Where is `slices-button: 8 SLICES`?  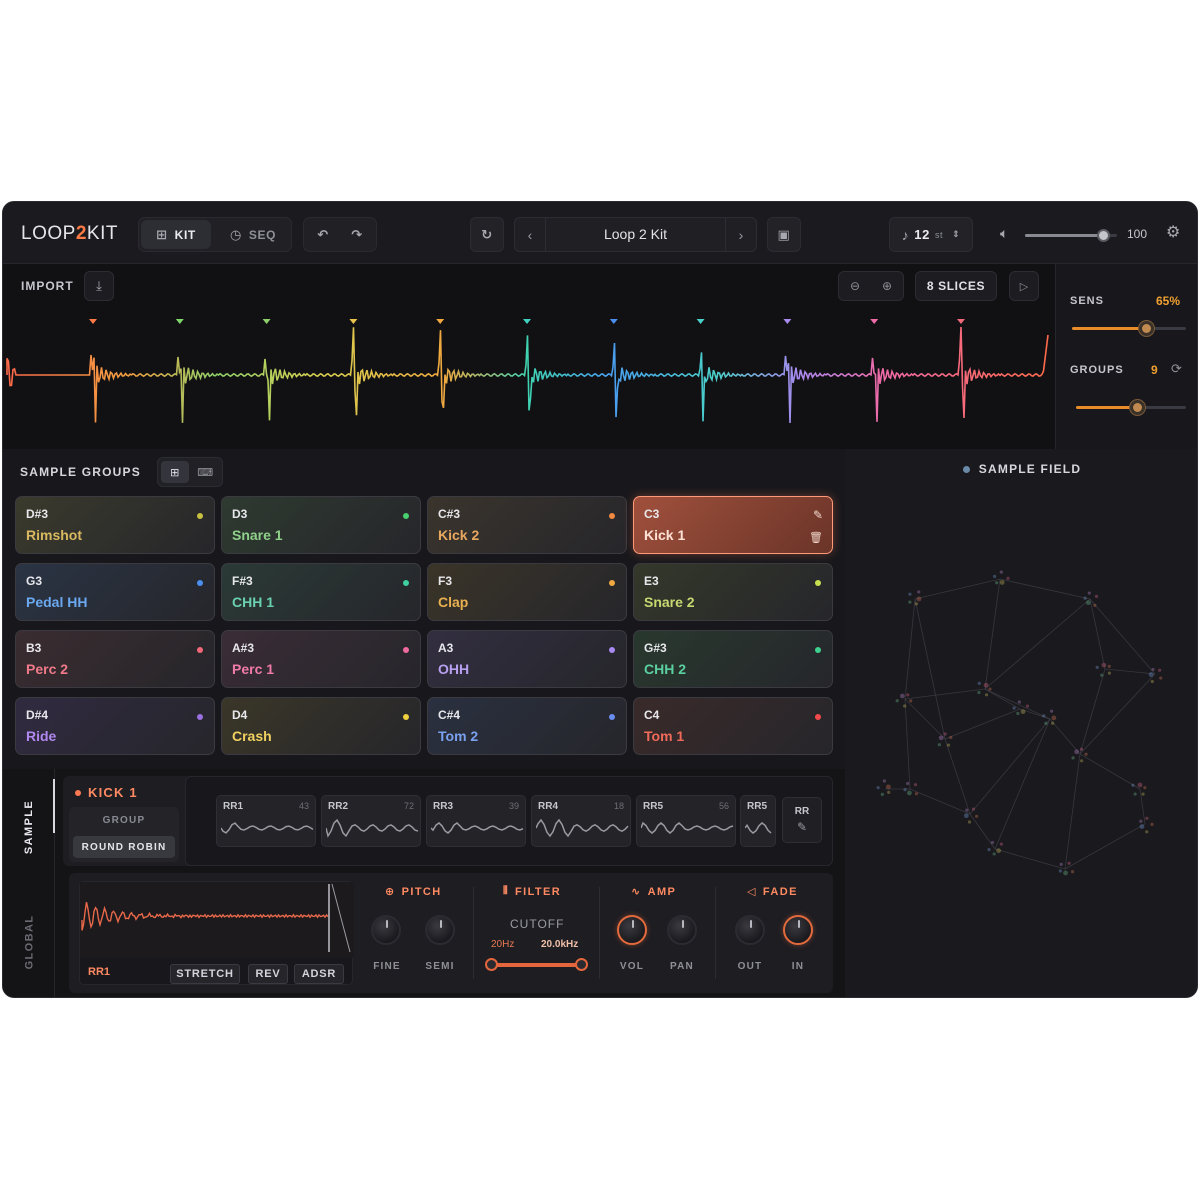 slices-button: 8 SLICES is located at coordinates (956, 286).